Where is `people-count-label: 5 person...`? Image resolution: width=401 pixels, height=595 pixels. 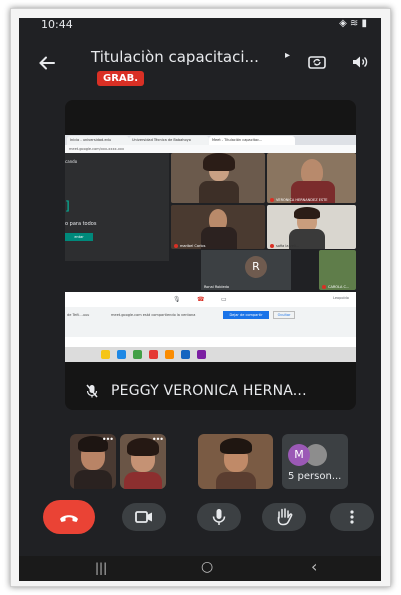 people-count-label: 5 person... is located at coordinates (315, 476).